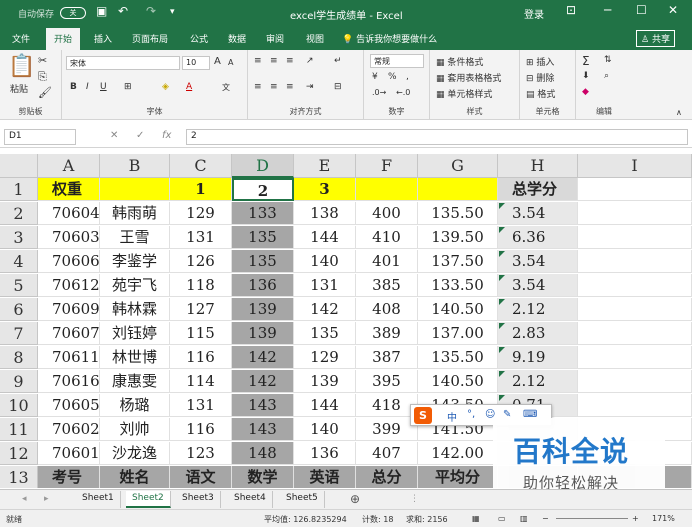  I want to click on cell-a8: 70611, so click(69, 357).